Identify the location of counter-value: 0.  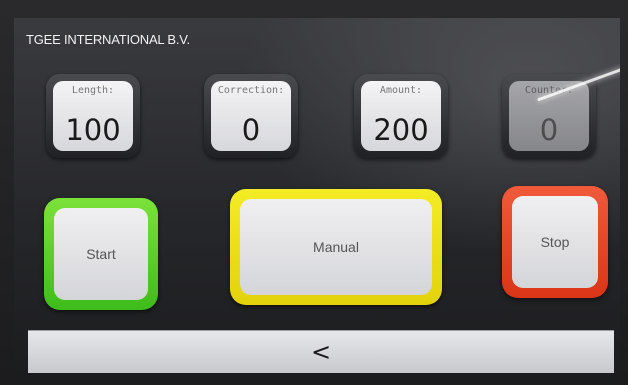
(549, 130).